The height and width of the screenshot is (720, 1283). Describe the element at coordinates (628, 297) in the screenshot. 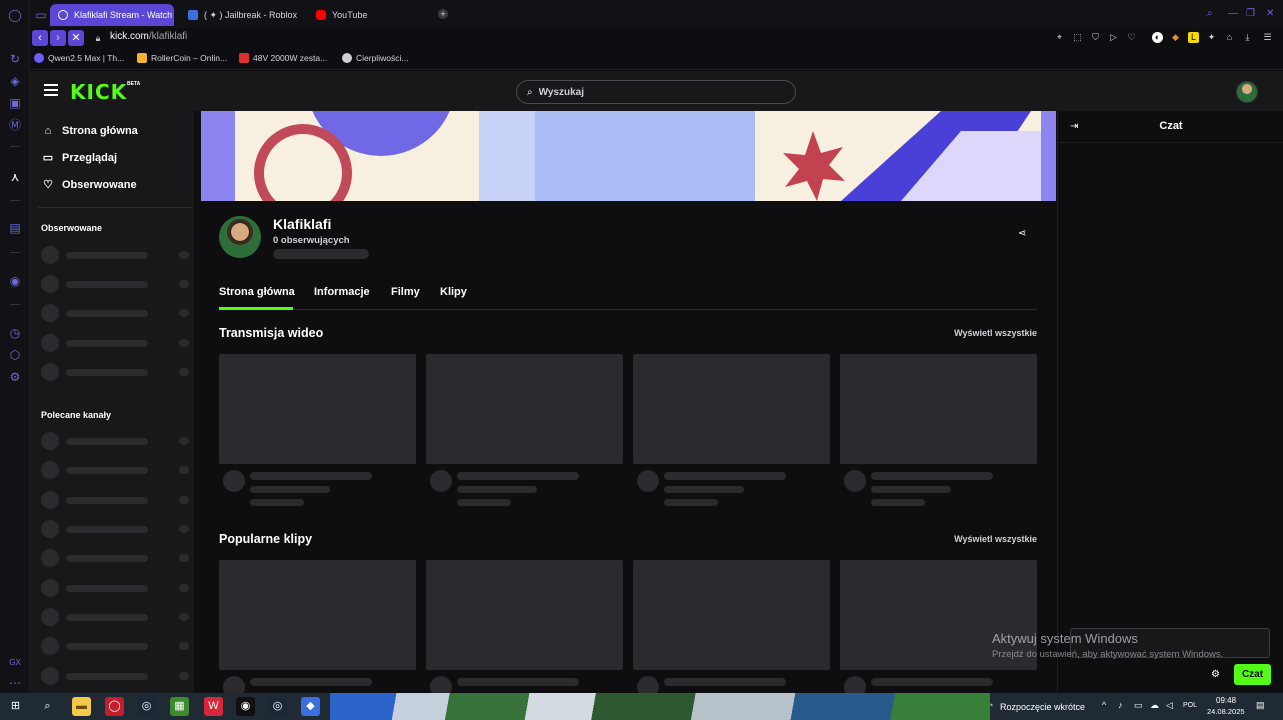

I see `channel-tabs: Strona główna Informacje Filmy Klipy` at that location.